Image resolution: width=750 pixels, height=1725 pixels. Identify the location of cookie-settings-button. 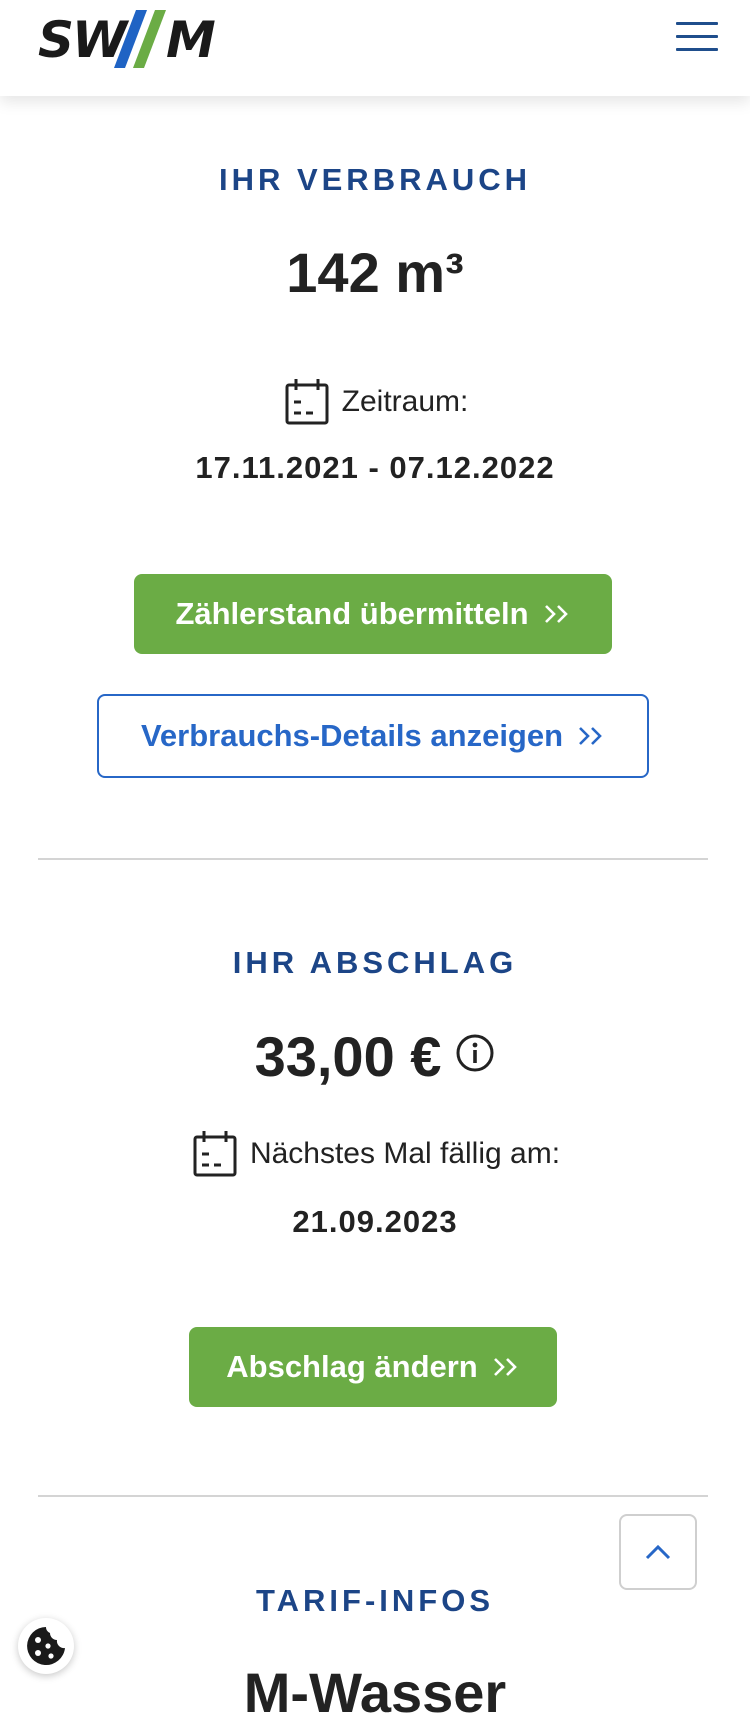
(46, 1646).